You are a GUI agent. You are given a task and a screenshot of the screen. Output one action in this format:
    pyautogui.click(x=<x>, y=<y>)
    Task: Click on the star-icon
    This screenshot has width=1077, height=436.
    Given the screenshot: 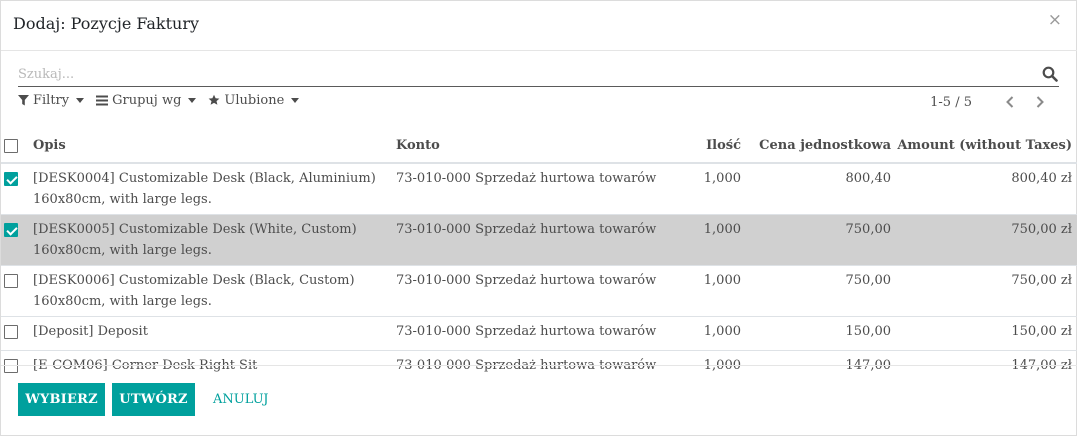 What is the action you would take?
    pyautogui.click(x=214, y=99)
    